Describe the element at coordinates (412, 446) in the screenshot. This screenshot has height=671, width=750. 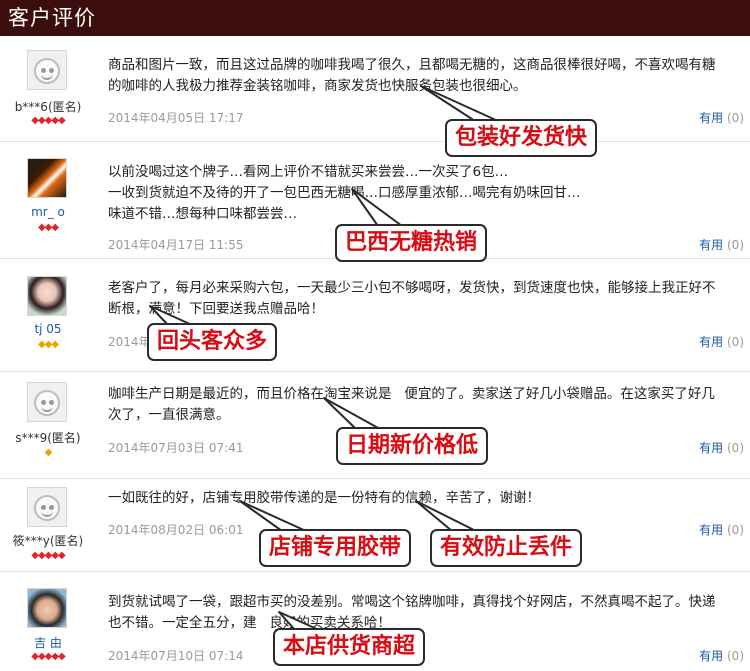
I see `callout-label: 日期新价格低` at that location.